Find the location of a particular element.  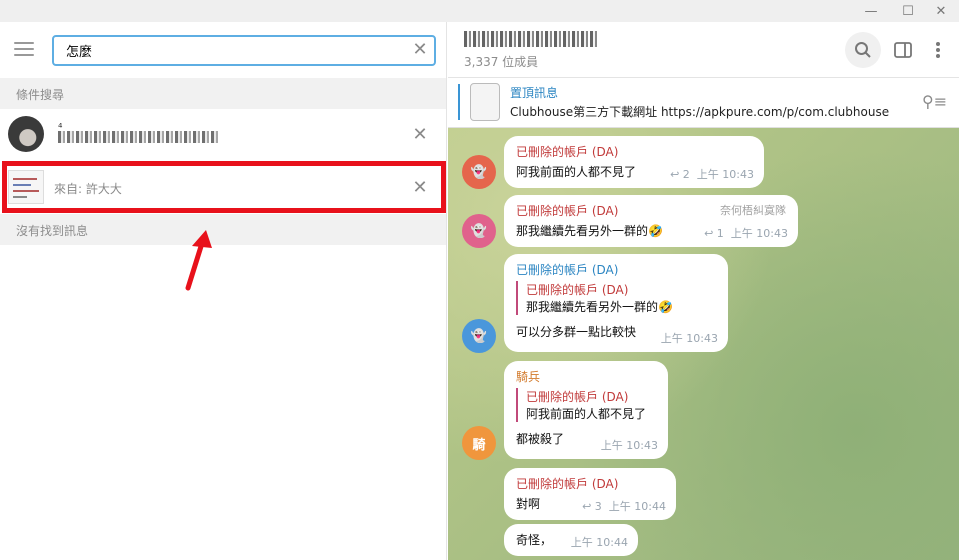

message-bubble: 奇怪， 上午 10:44 is located at coordinates (571, 540).